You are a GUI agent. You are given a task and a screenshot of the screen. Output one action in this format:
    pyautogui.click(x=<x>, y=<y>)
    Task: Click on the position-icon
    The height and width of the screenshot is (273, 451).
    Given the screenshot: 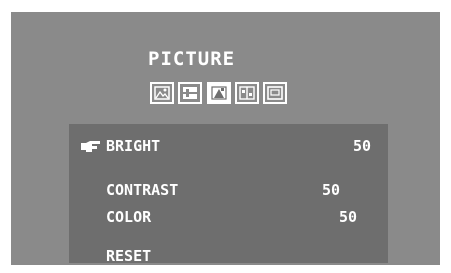 What is the action you would take?
    pyautogui.click(x=247, y=93)
    